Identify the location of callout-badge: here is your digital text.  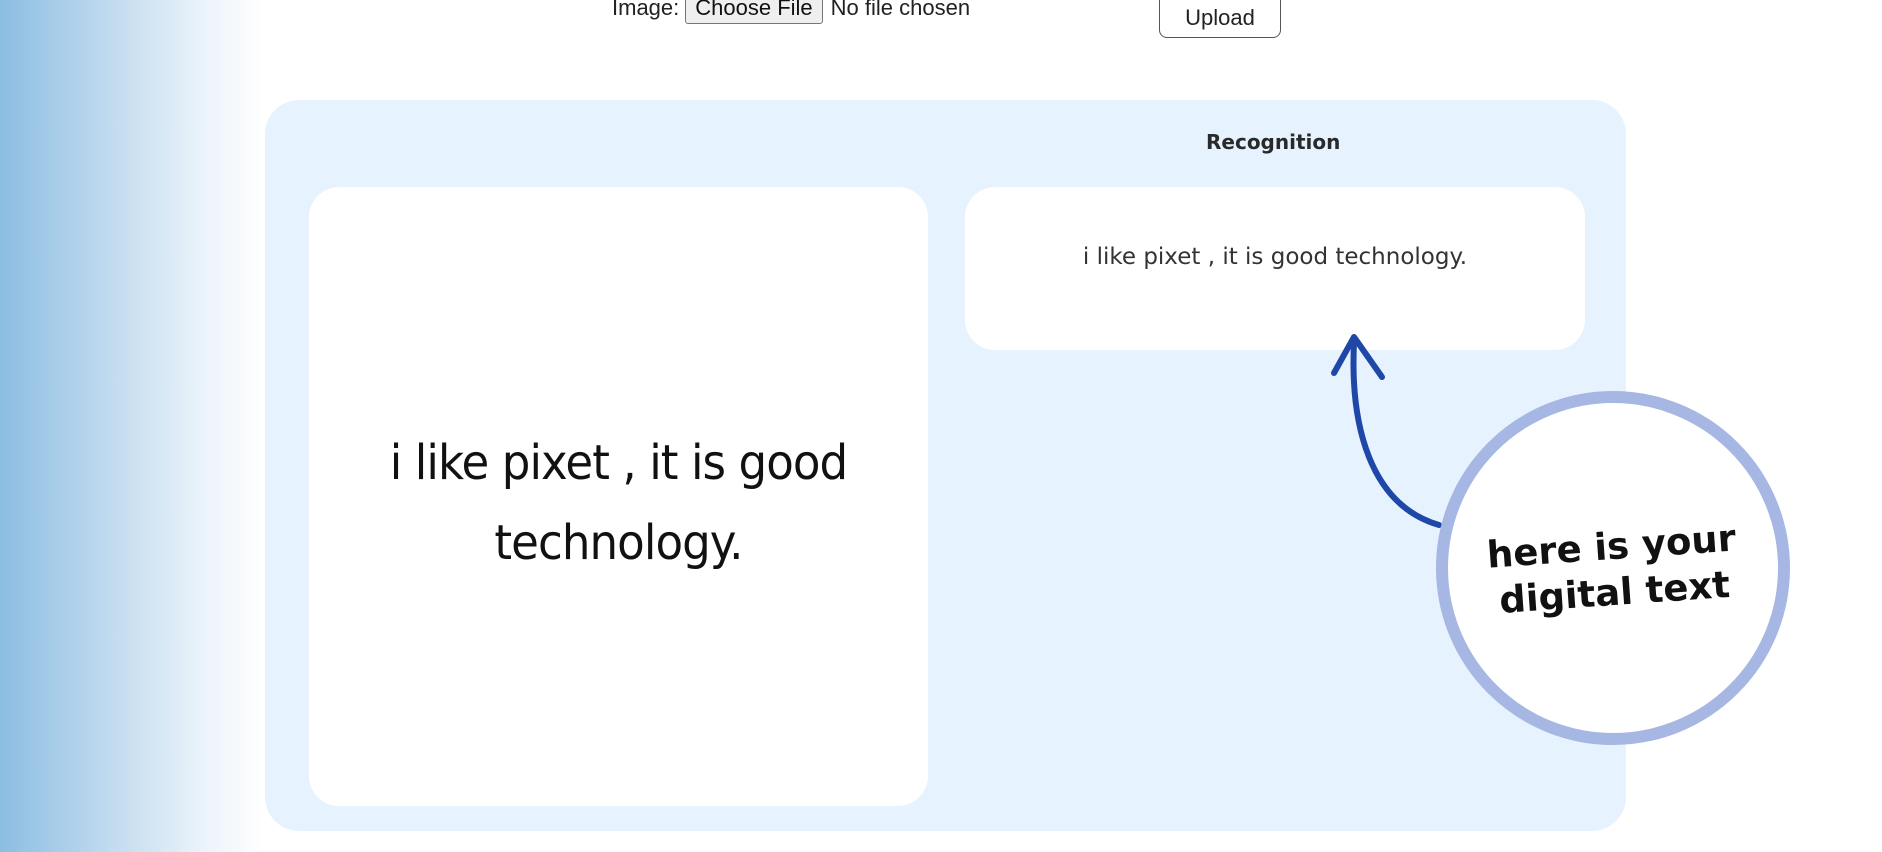
(1613, 568).